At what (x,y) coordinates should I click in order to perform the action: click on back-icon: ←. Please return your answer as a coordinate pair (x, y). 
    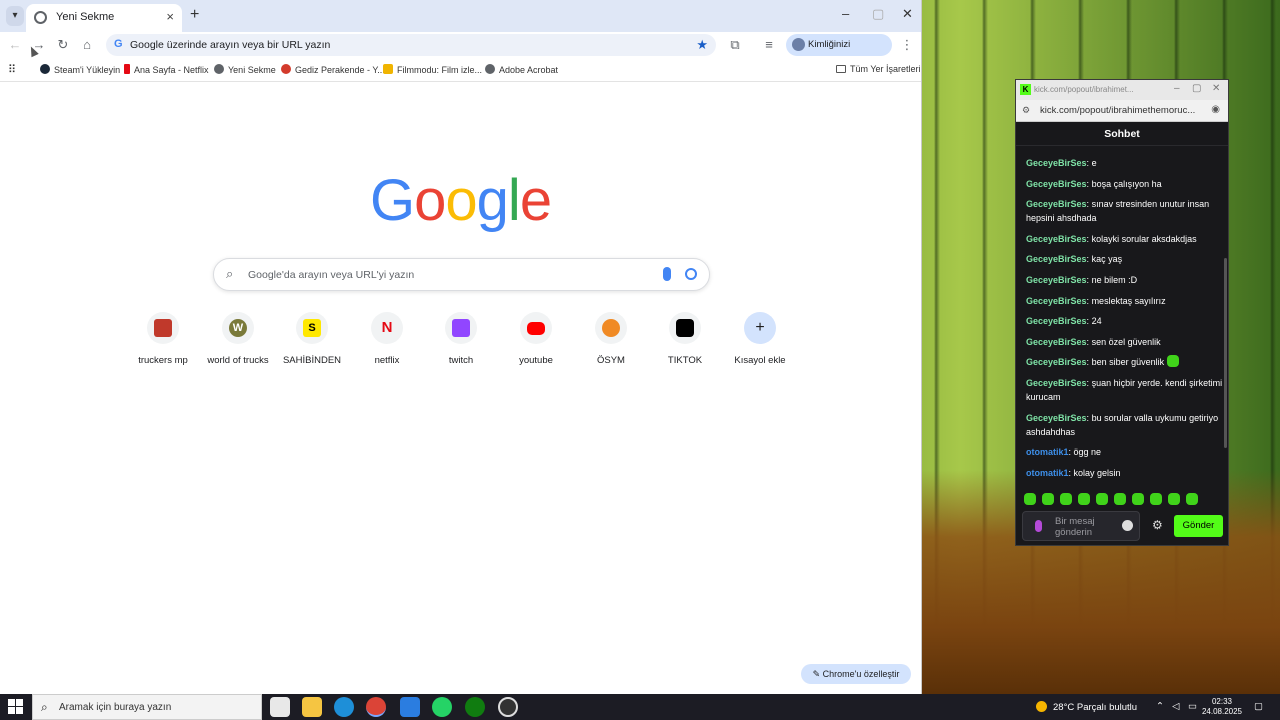
    Looking at the image, I should click on (15, 45).